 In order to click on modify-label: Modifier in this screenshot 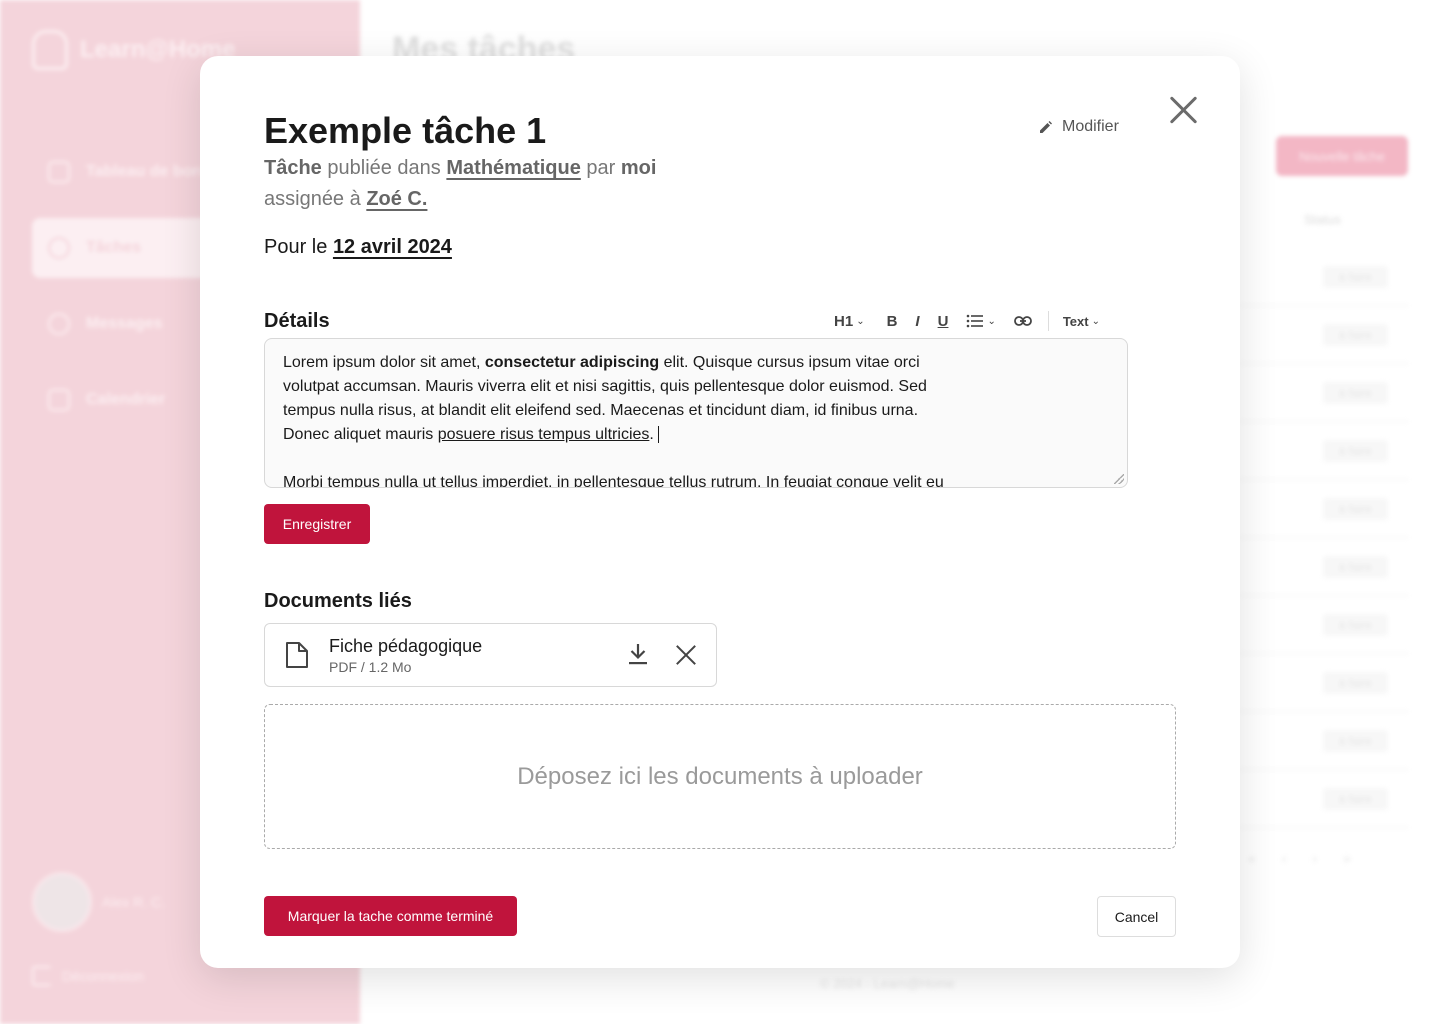, I will do `click(1090, 126)`.